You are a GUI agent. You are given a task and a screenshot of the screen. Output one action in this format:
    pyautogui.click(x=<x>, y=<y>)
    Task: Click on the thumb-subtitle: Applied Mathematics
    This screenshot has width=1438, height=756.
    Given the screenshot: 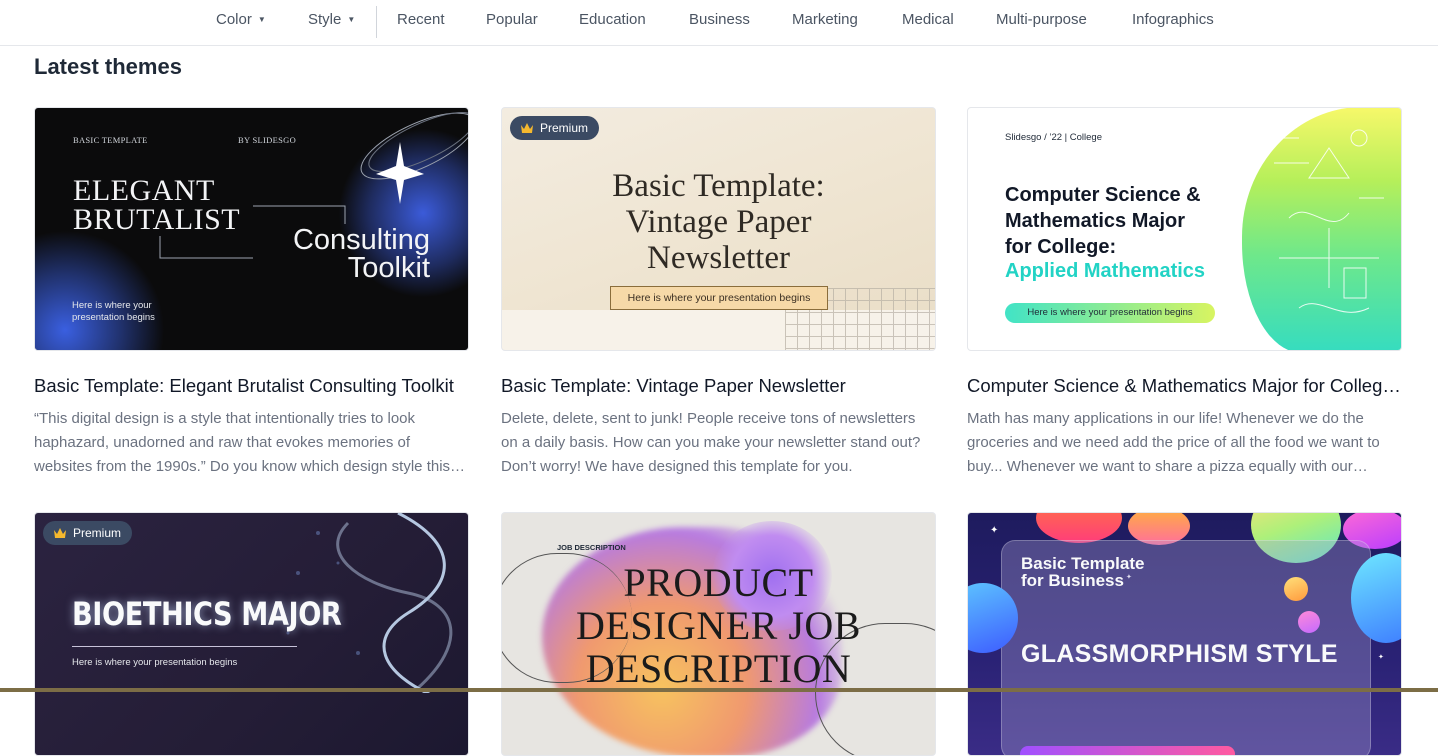 What is the action you would take?
    pyautogui.click(x=1105, y=271)
    